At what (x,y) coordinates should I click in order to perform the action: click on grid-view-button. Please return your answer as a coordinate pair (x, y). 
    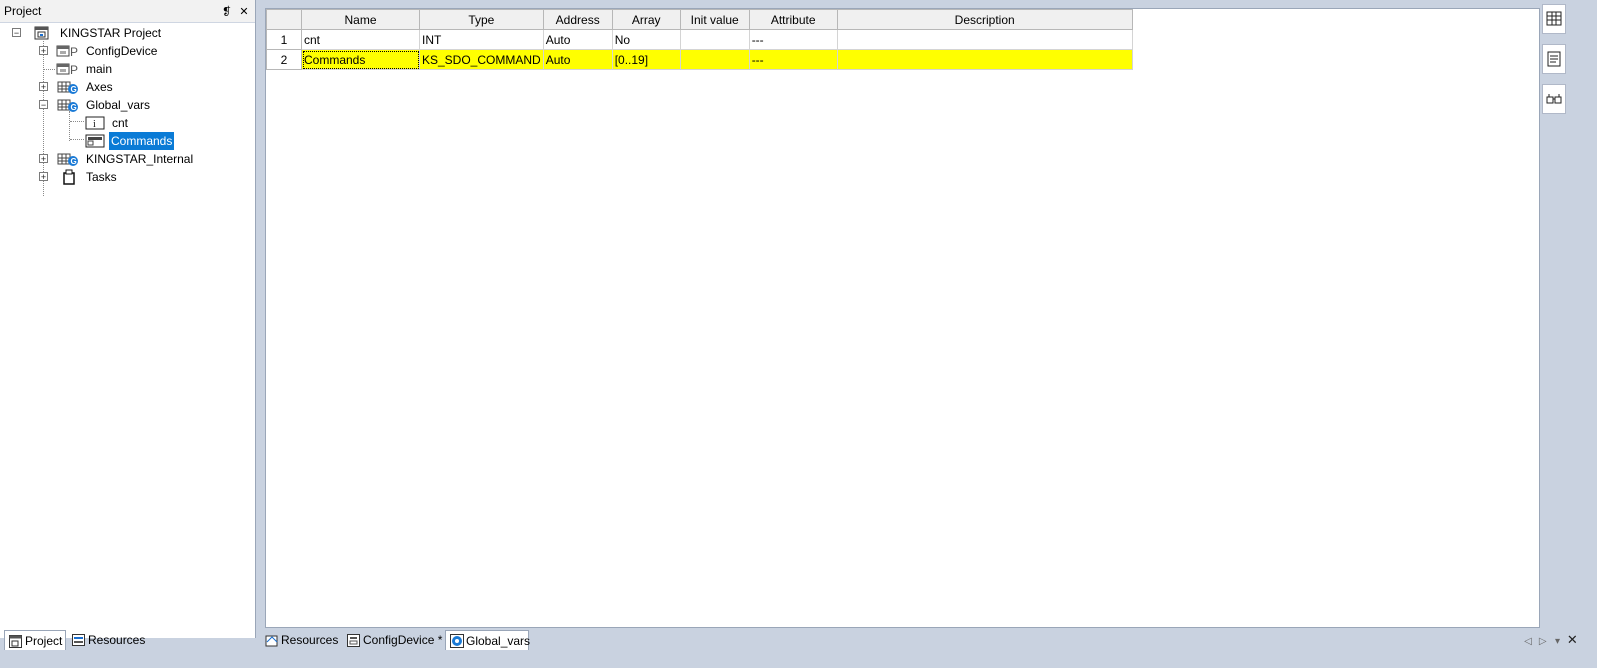
    Looking at the image, I should click on (1554, 19).